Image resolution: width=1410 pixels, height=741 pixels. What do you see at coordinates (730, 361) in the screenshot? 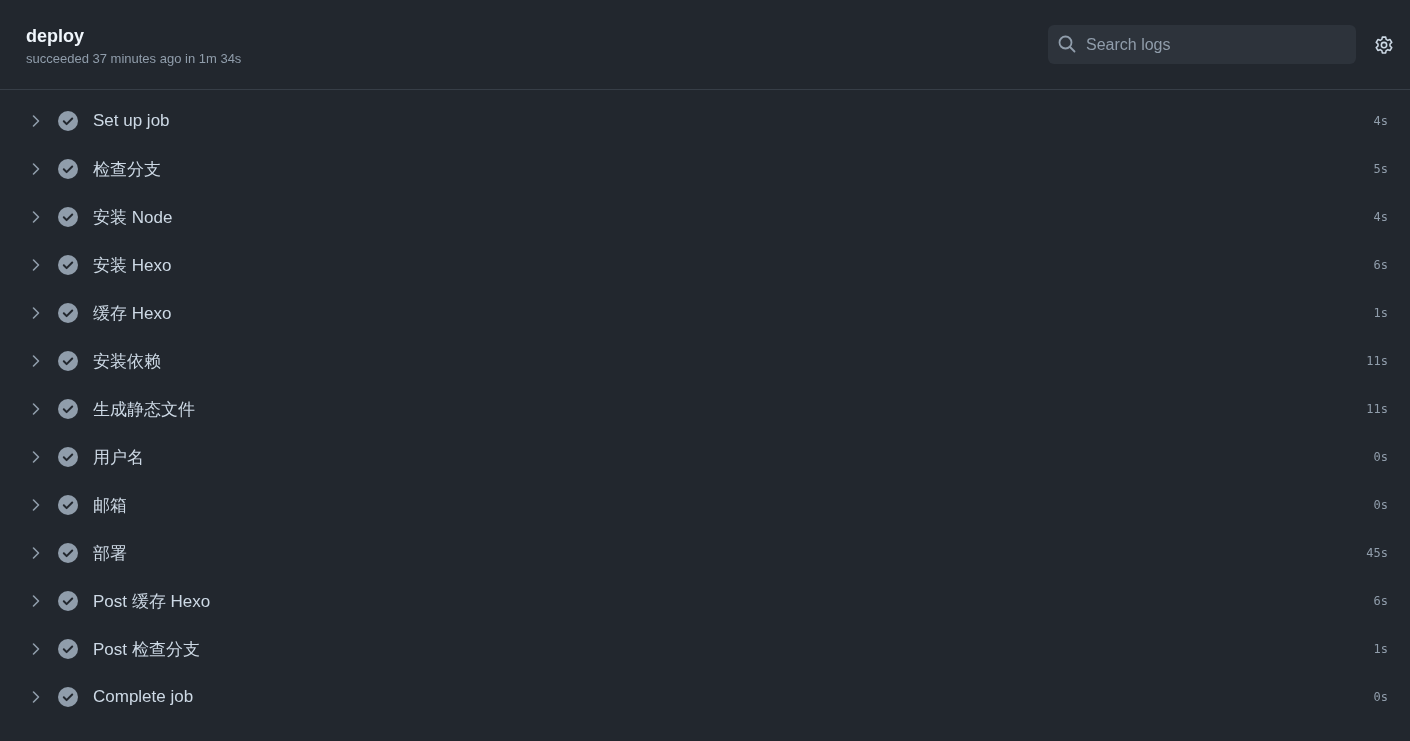
I see `step-name: 安装依赖` at bounding box center [730, 361].